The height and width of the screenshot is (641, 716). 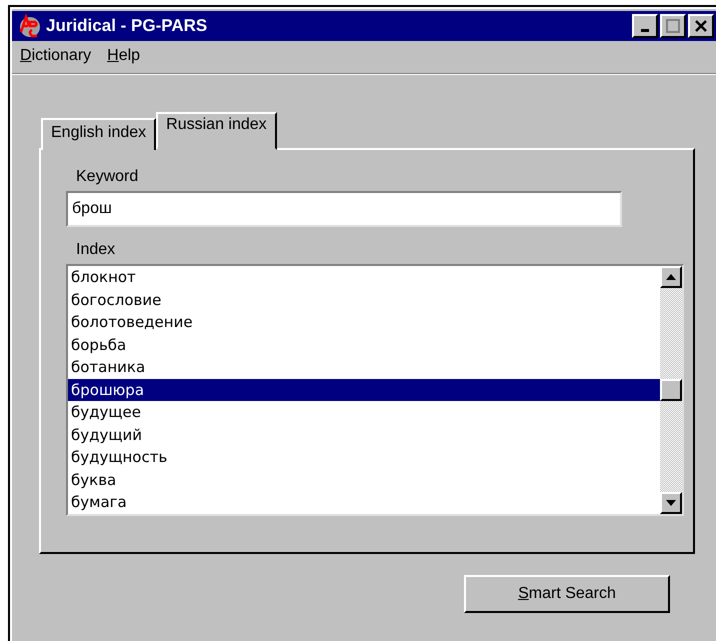 I want to click on list-item: бумага, so click(x=364, y=502).